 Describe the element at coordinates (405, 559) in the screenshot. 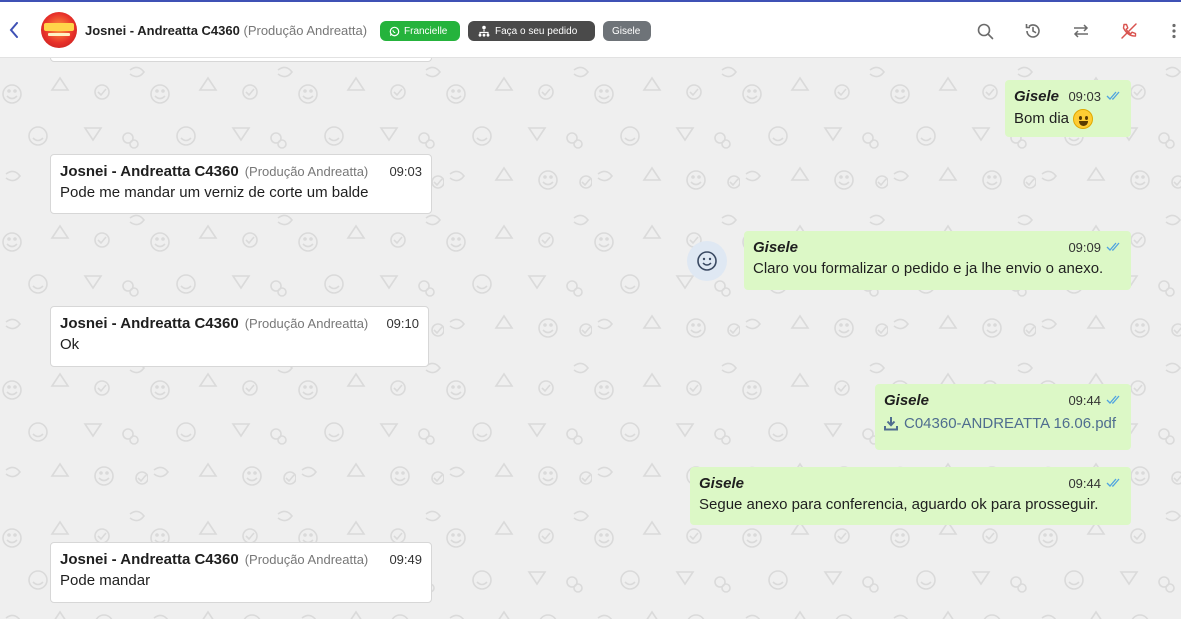

I see `message-time: 09:49` at that location.